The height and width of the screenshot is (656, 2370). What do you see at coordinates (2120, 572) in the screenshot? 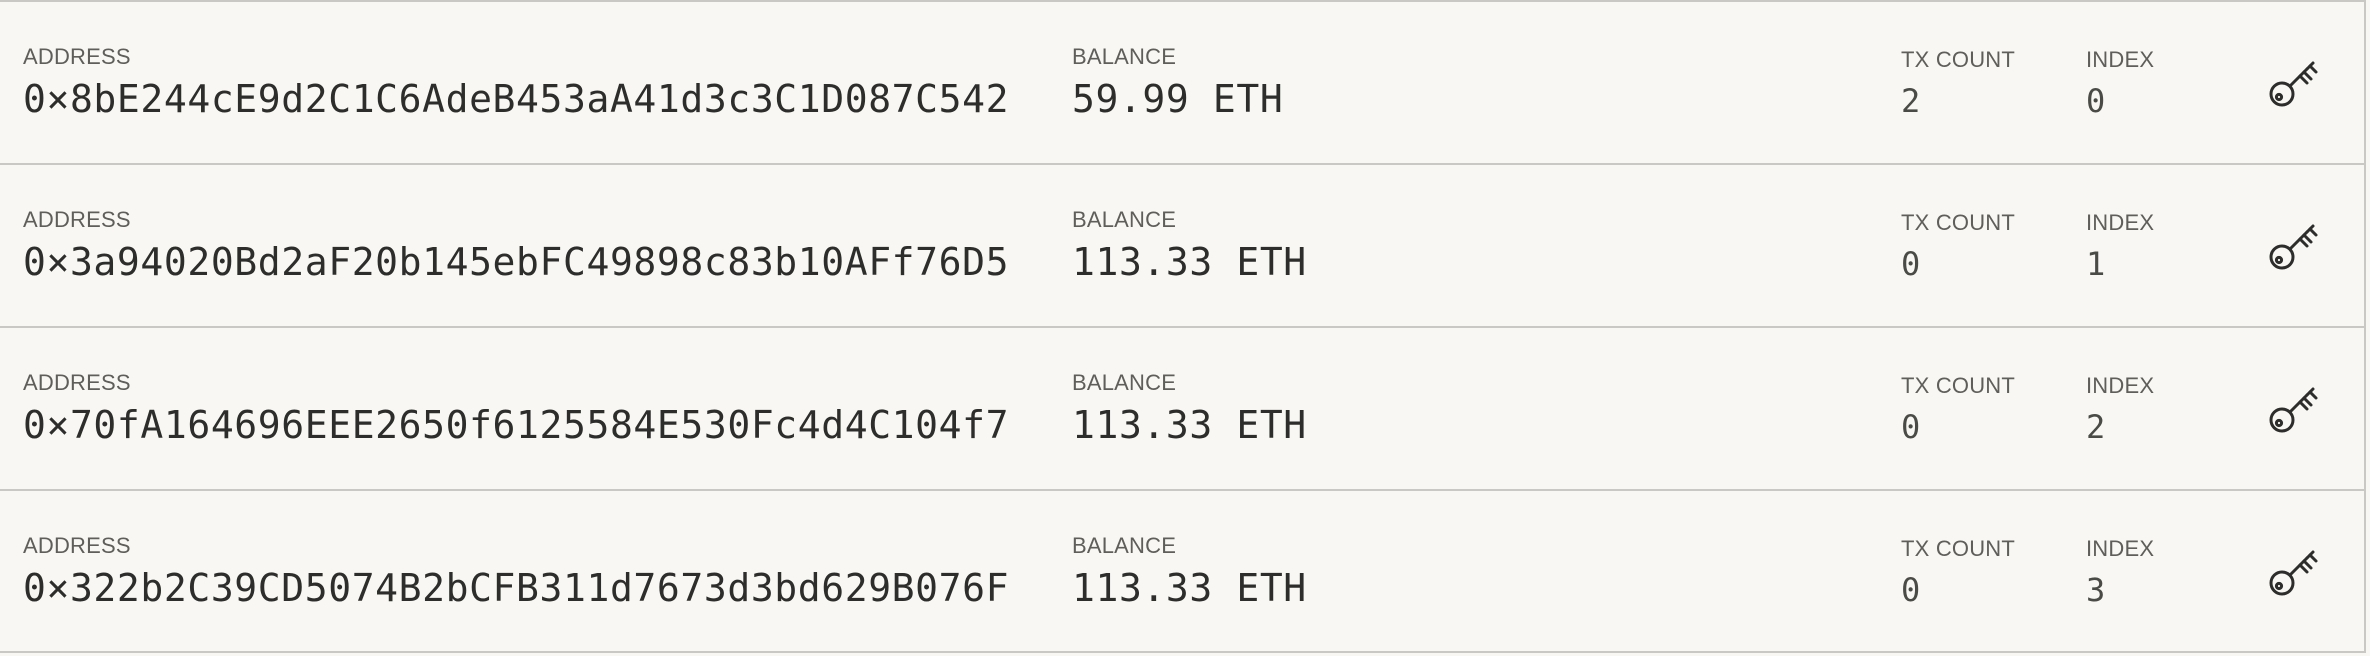
I see `index-field: INDEX 3` at bounding box center [2120, 572].